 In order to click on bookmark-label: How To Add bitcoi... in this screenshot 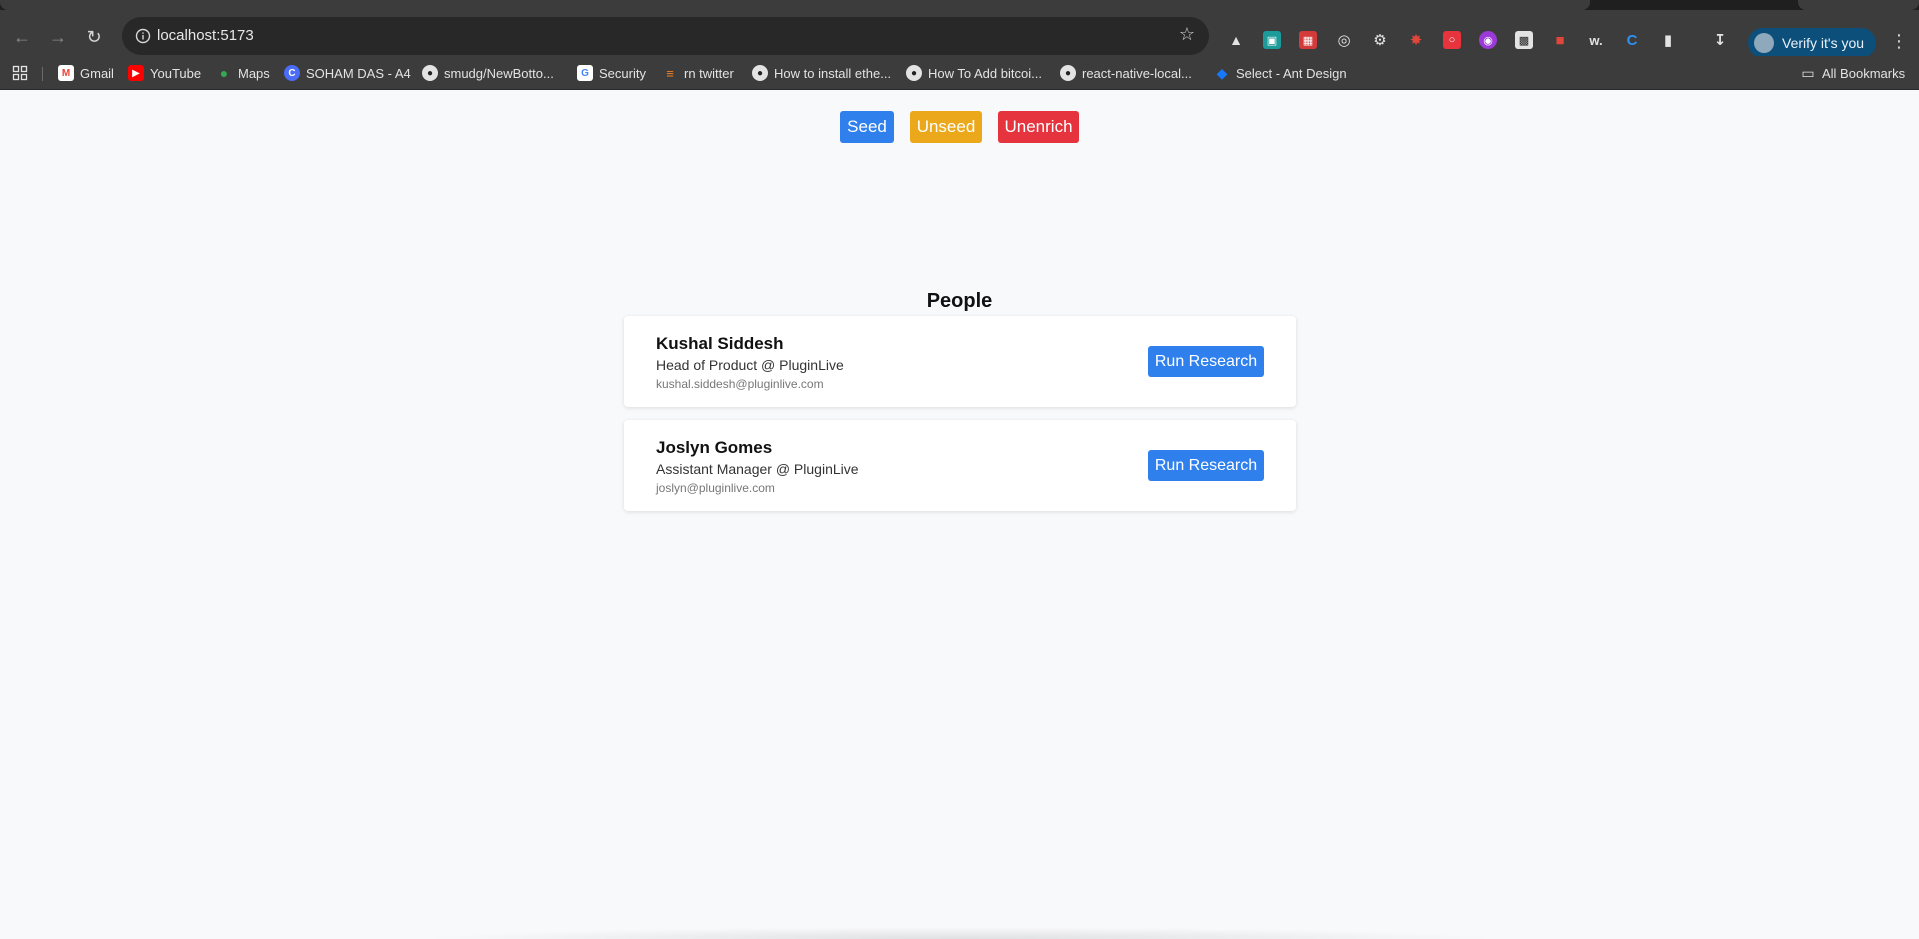, I will do `click(985, 73)`.